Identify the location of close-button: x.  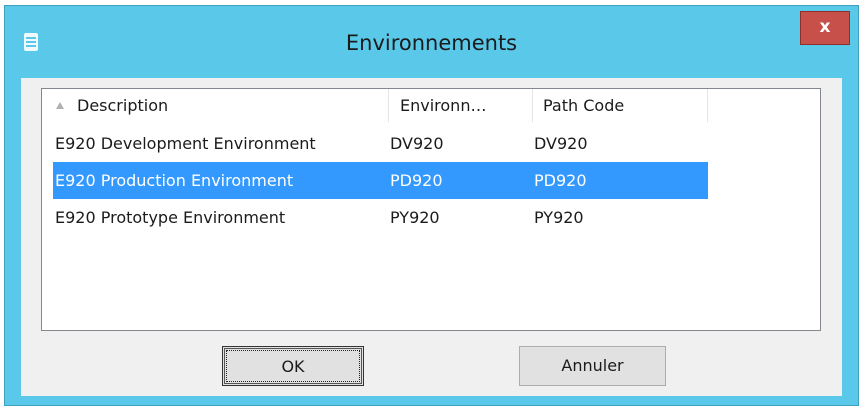
(825, 28).